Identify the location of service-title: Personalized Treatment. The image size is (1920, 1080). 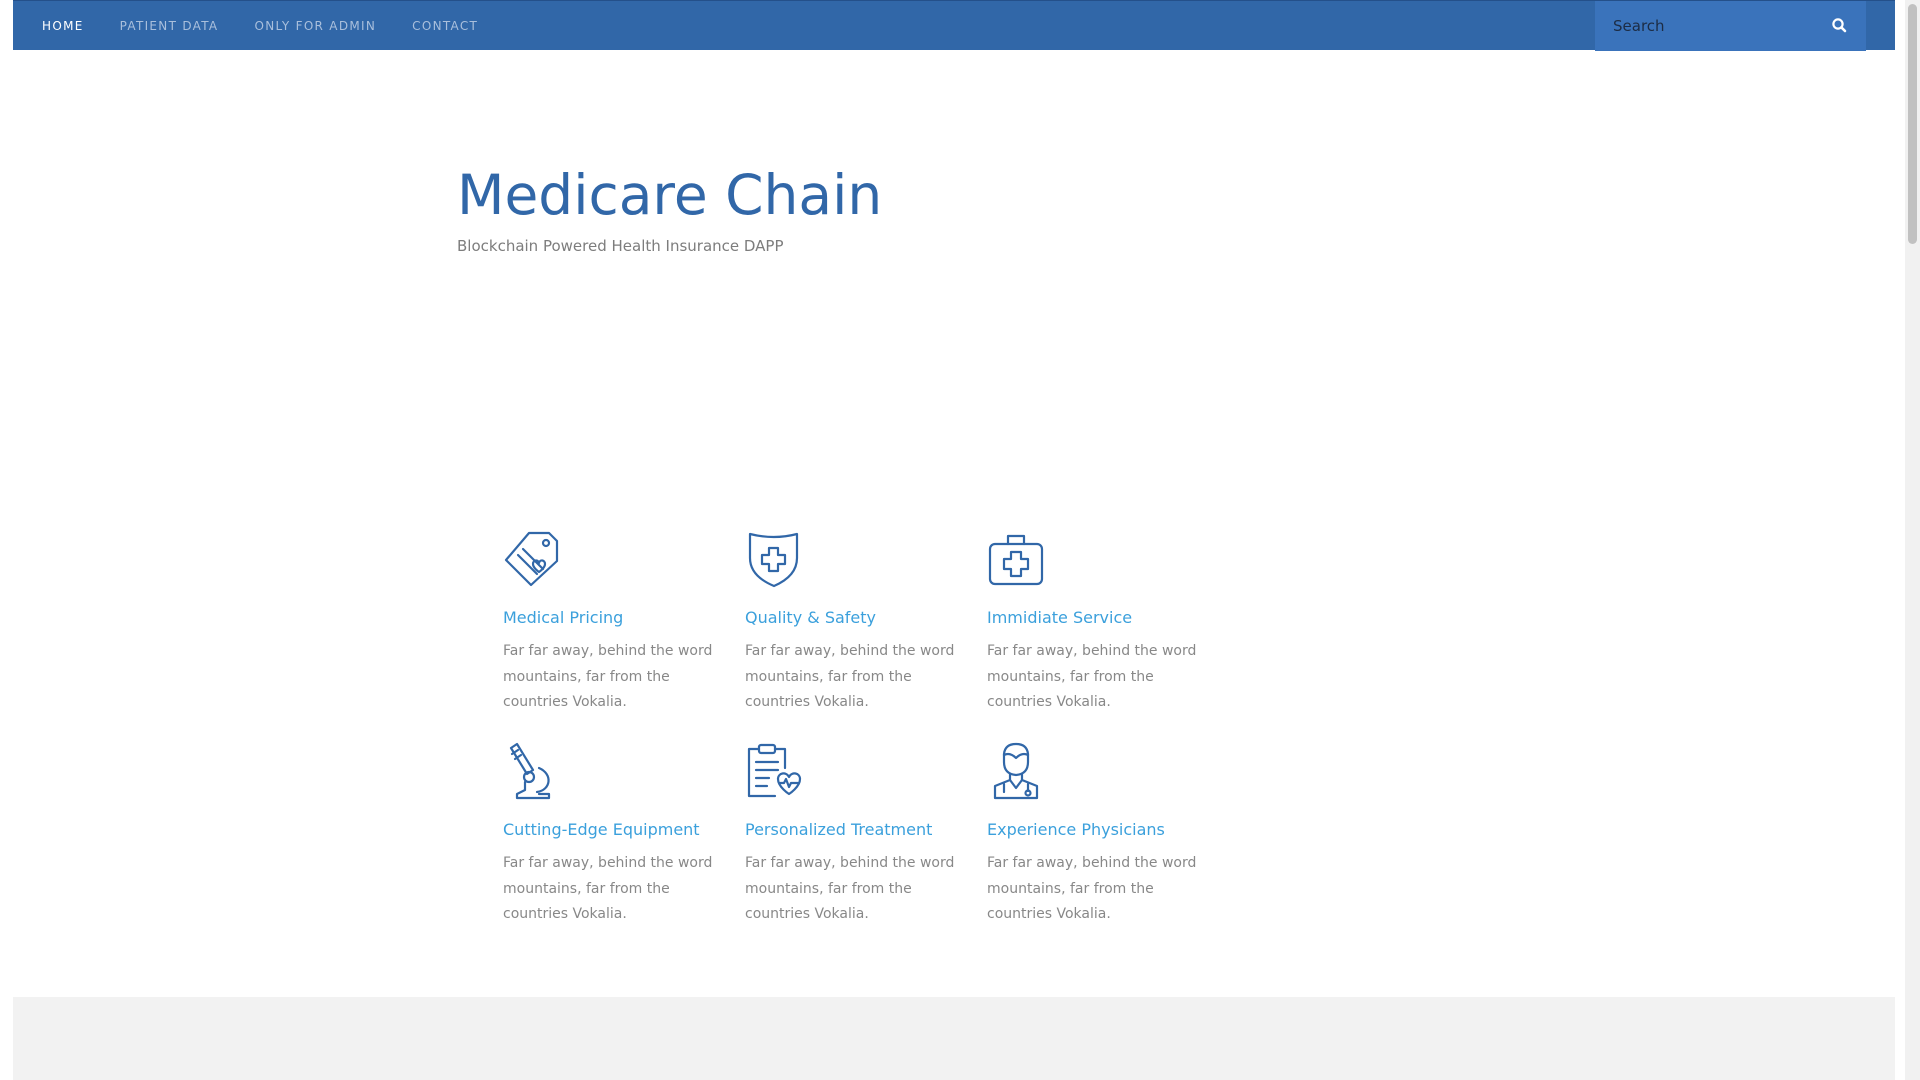
(838, 829).